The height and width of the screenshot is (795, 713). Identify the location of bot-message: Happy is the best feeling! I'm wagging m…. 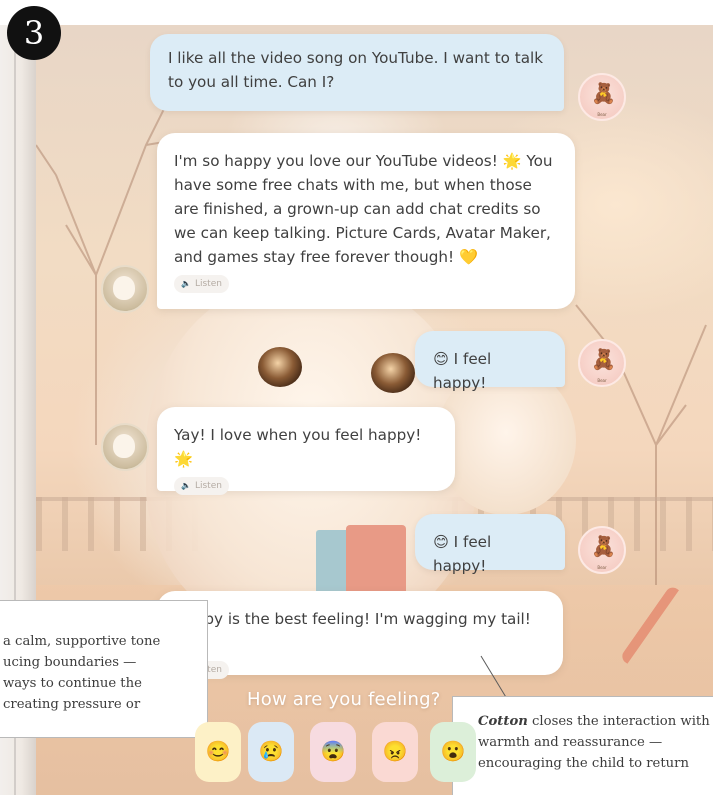
(360, 635).